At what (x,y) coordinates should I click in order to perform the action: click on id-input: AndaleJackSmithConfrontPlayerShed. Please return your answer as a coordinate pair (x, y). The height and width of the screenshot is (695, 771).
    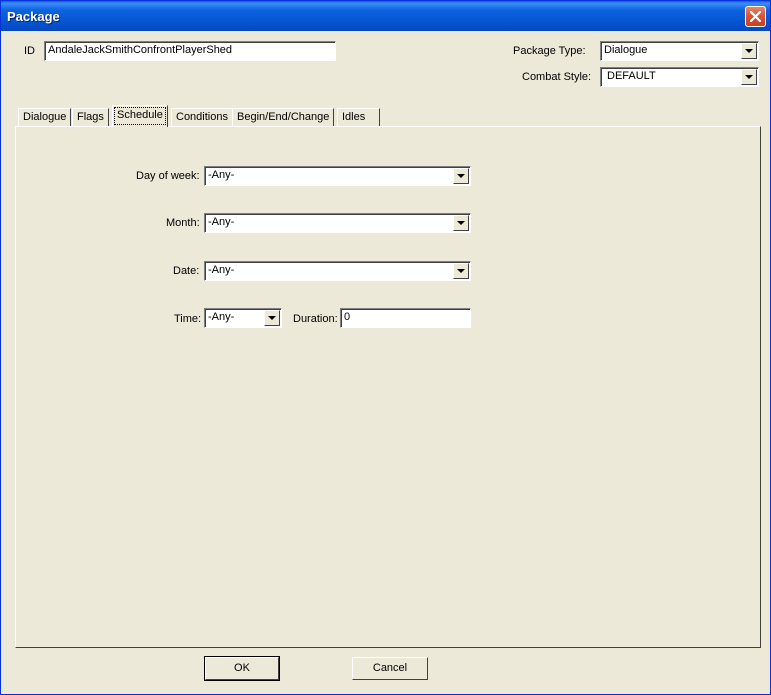
    Looking at the image, I should click on (190, 51).